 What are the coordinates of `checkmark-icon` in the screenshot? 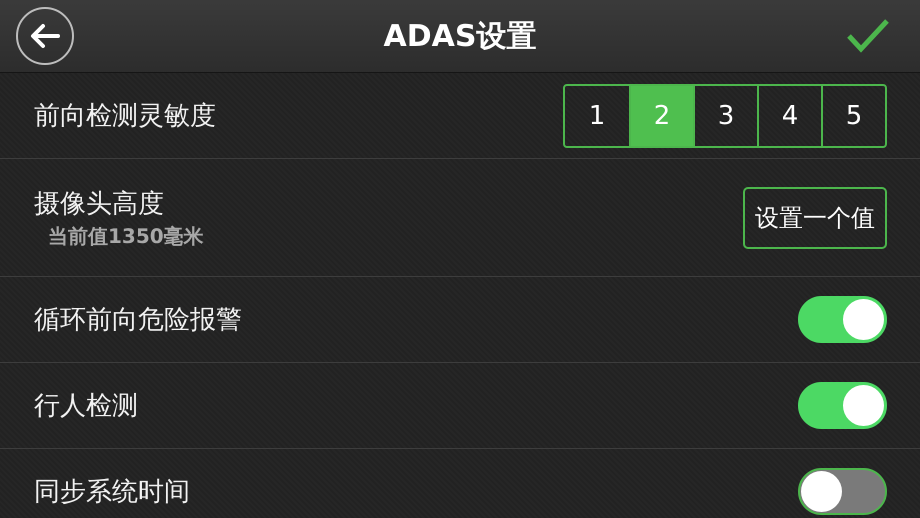 It's located at (868, 36).